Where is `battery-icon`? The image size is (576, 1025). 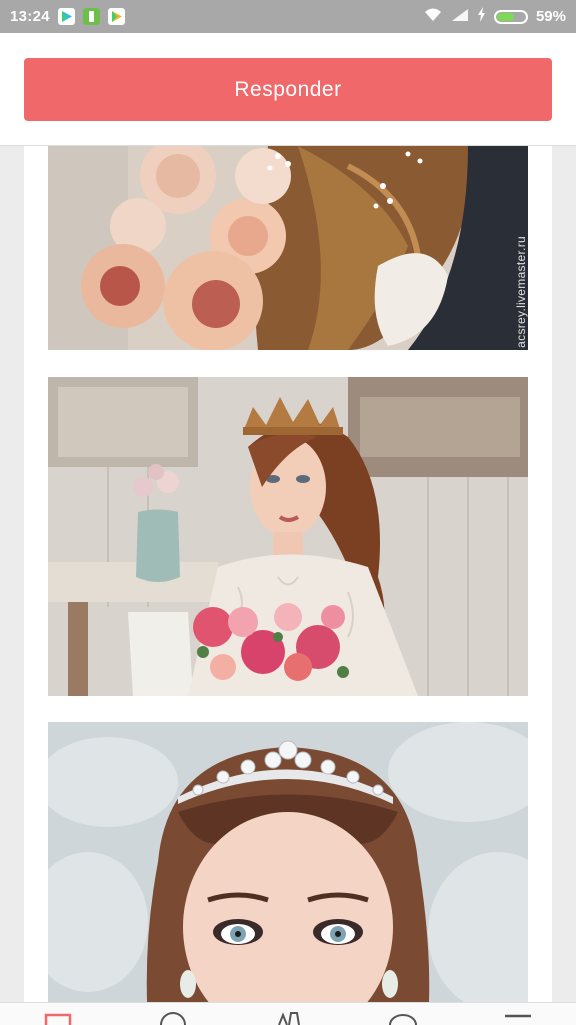
battery-icon is located at coordinates (510, 16).